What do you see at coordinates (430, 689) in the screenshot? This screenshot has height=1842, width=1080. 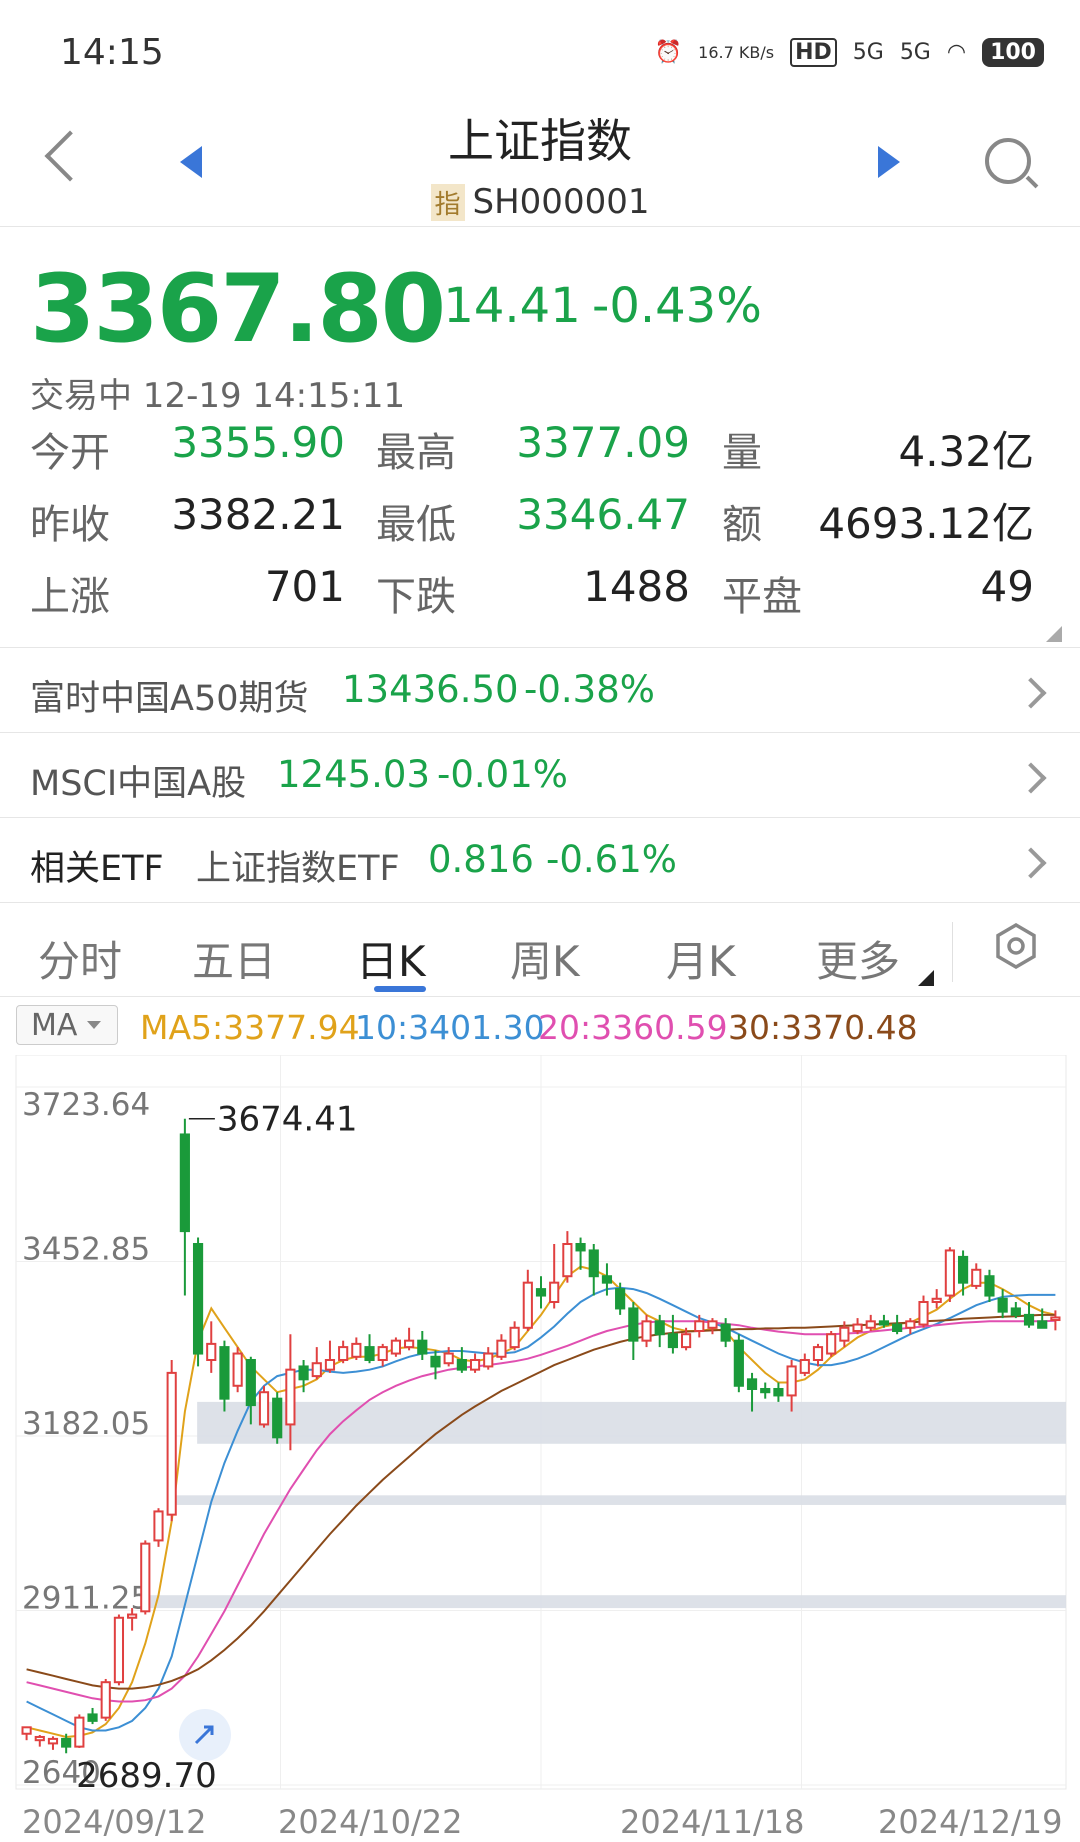 I see `row-value: 13436.50` at bounding box center [430, 689].